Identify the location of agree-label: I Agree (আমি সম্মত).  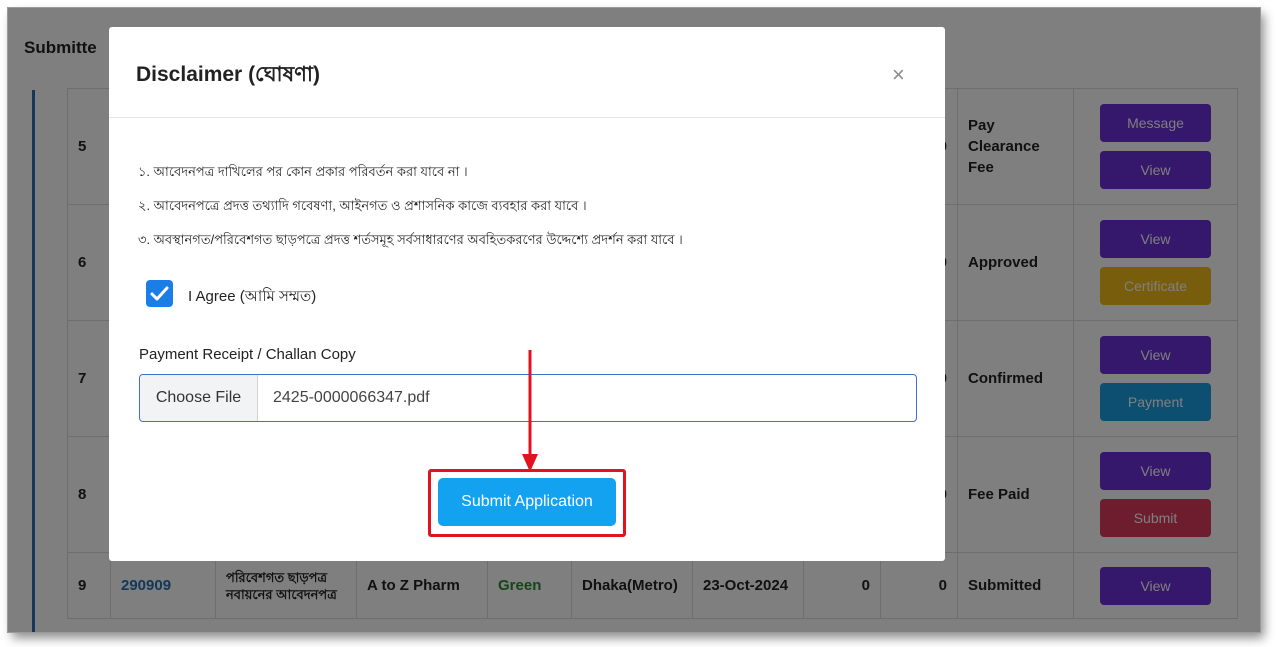
(252, 297).